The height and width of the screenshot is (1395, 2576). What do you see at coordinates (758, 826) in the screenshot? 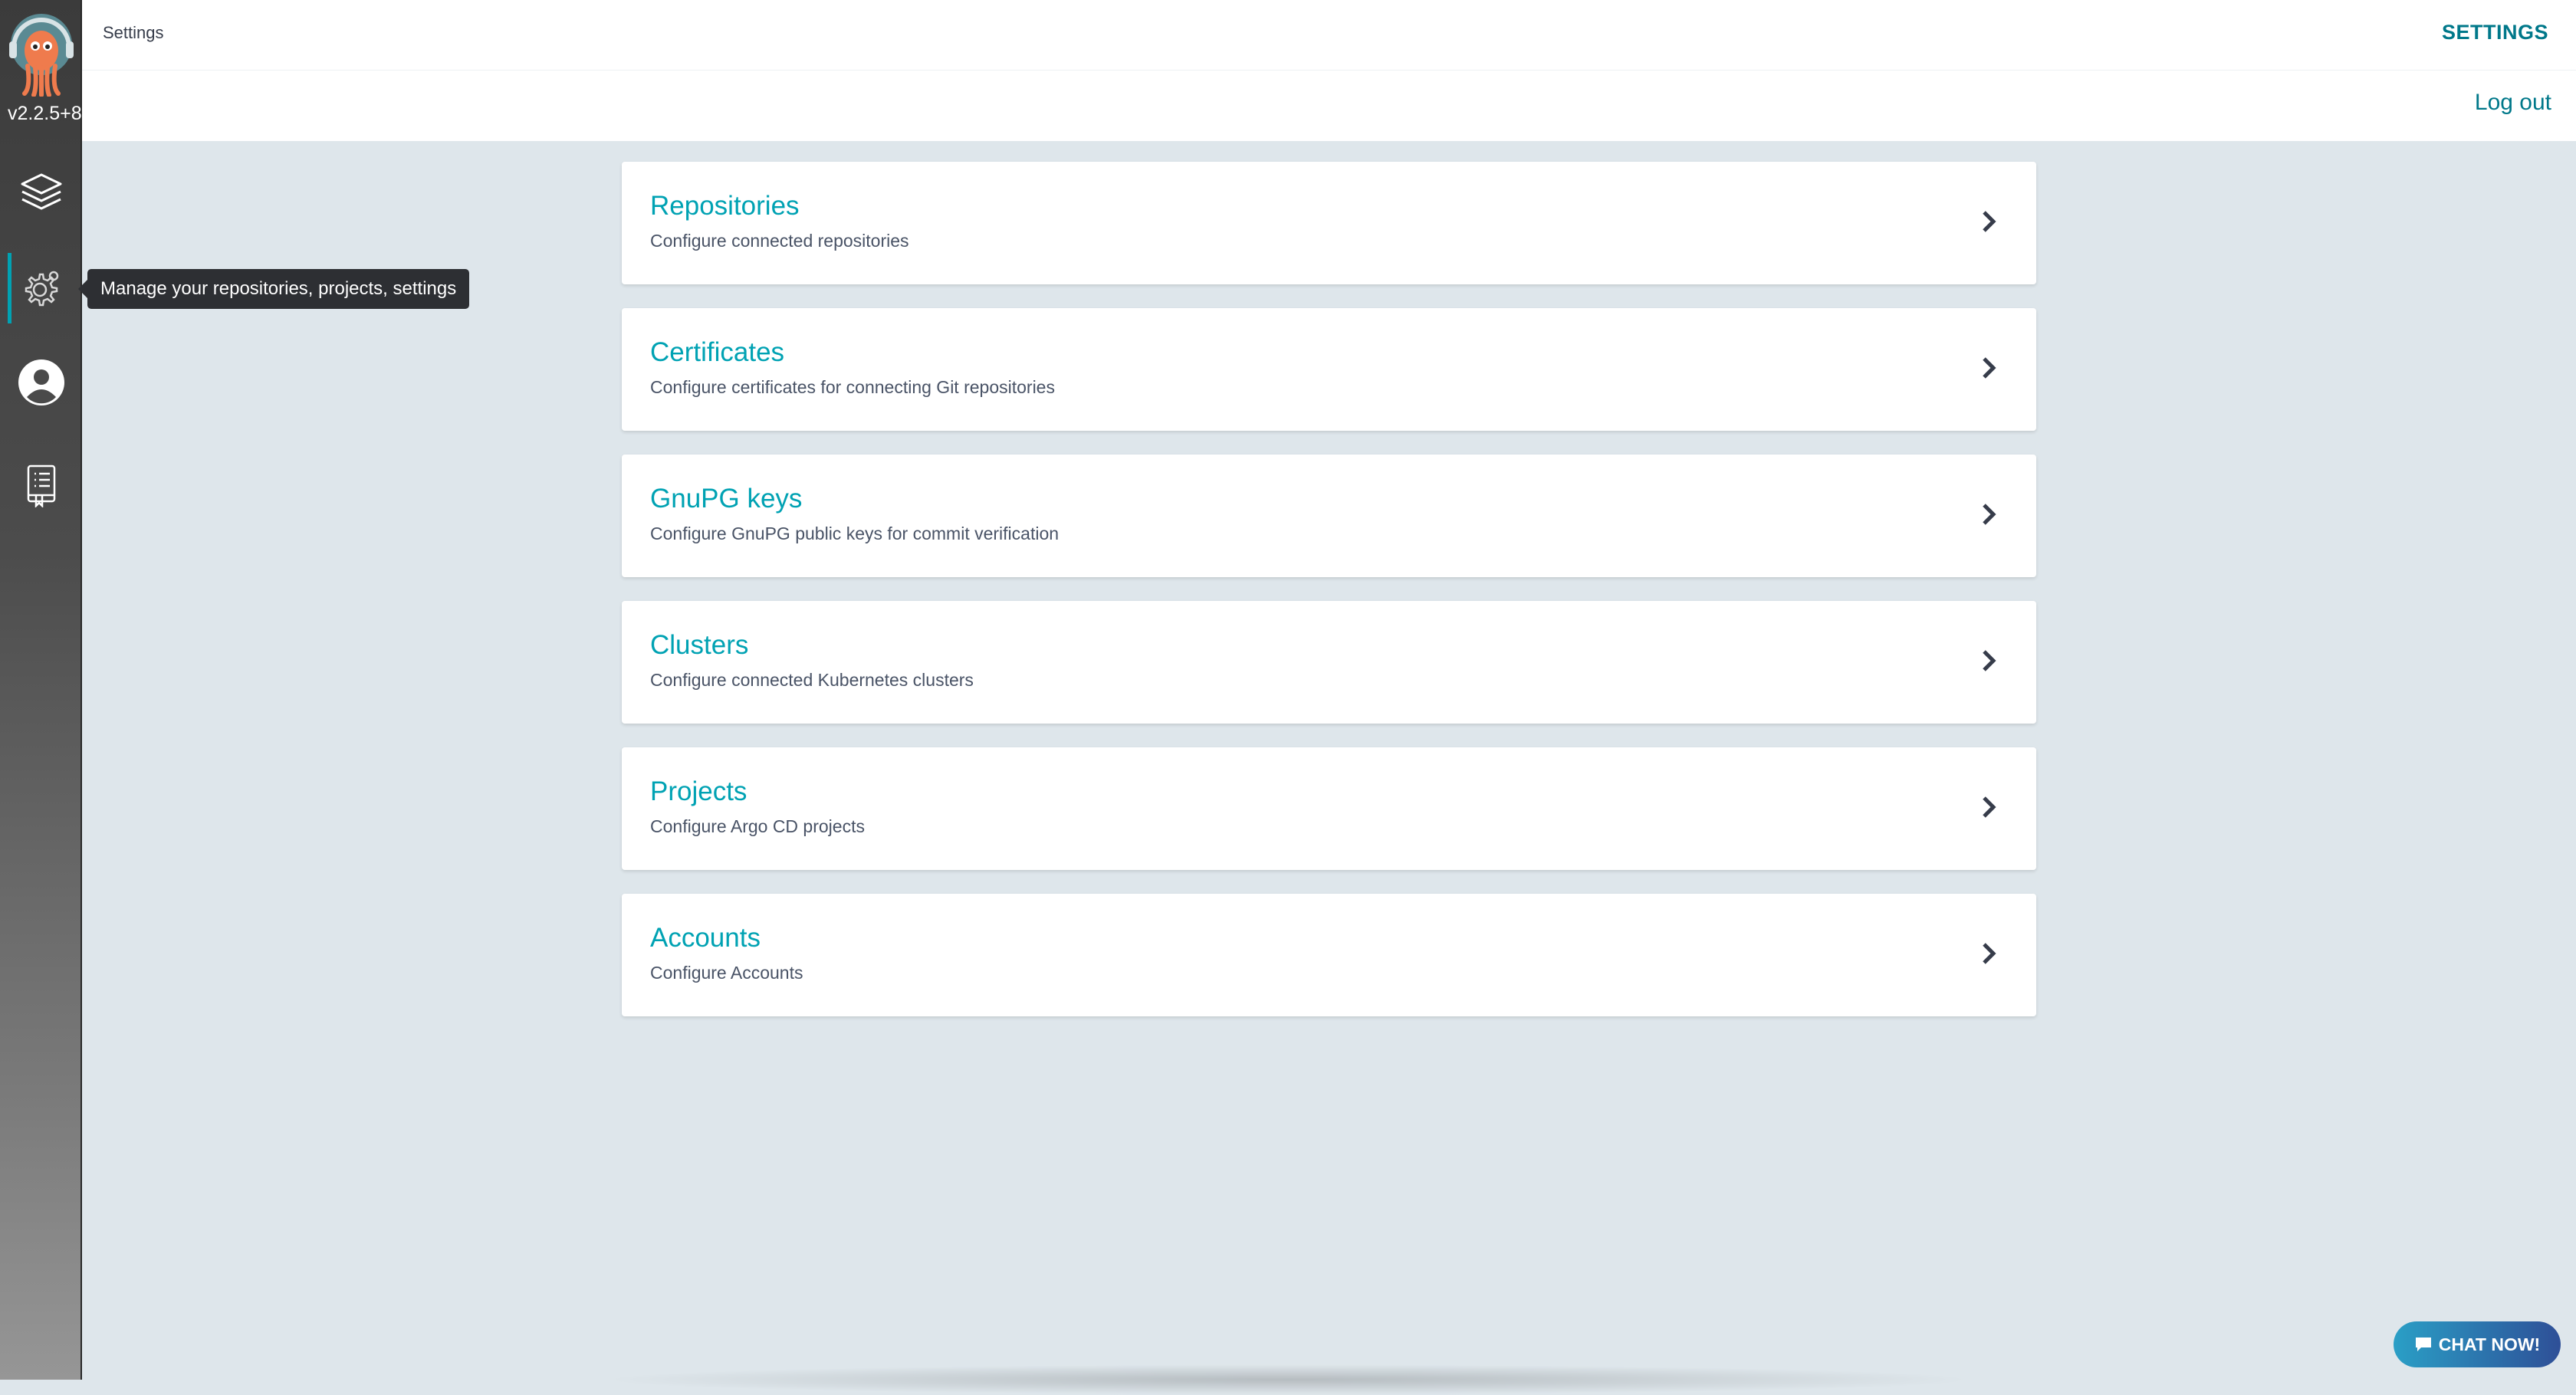
I see `card-description: Configure Argo CD projects` at bounding box center [758, 826].